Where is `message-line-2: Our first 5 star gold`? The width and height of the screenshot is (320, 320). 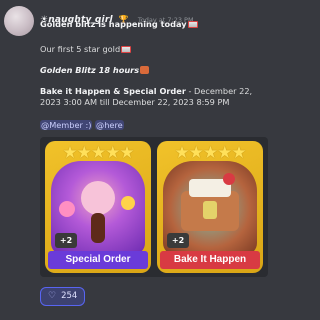 message-line-2: Our first 5 star gold is located at coordinates (86, 49).